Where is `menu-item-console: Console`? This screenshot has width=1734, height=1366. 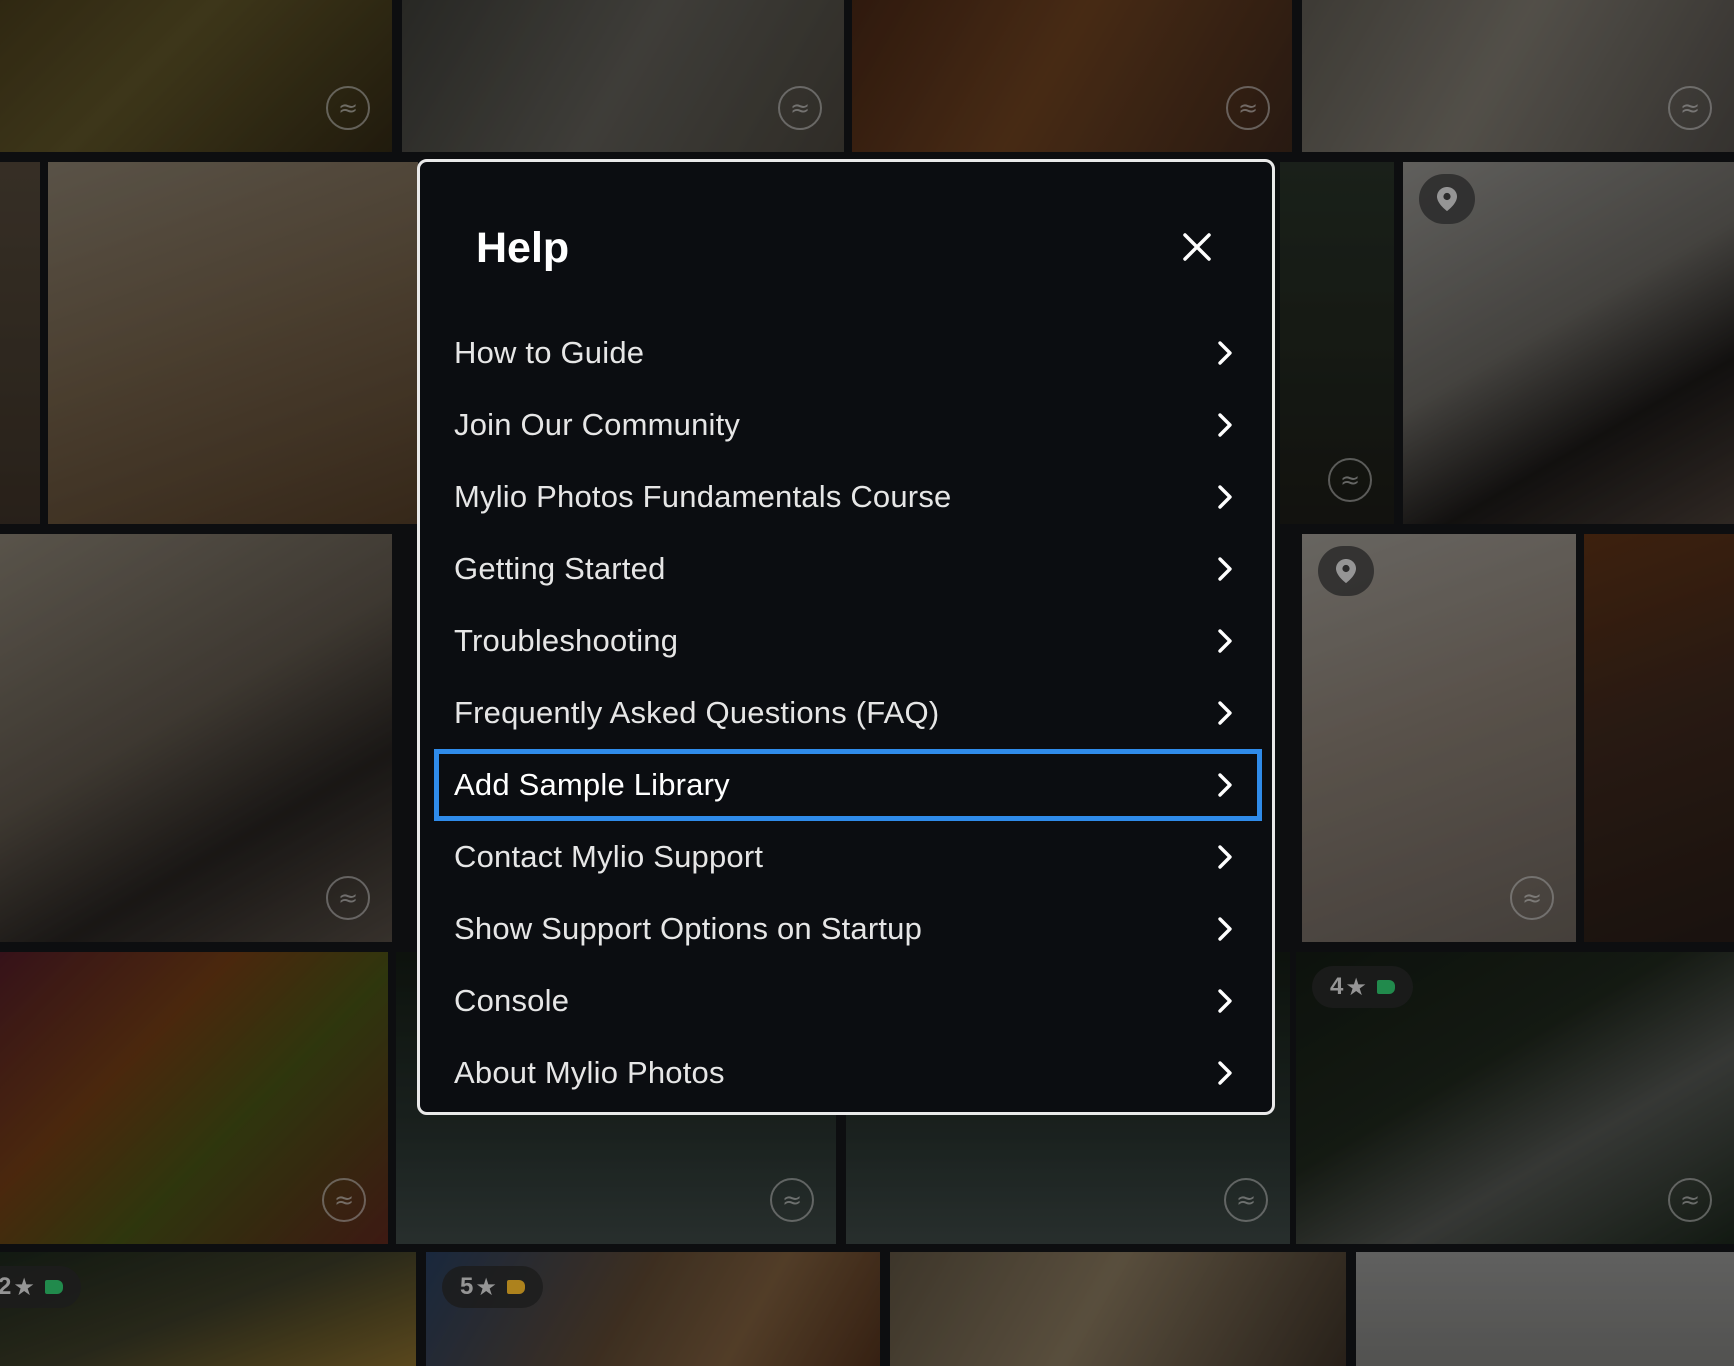 menu-item-console: Console is located at coordinates (848, 1001).